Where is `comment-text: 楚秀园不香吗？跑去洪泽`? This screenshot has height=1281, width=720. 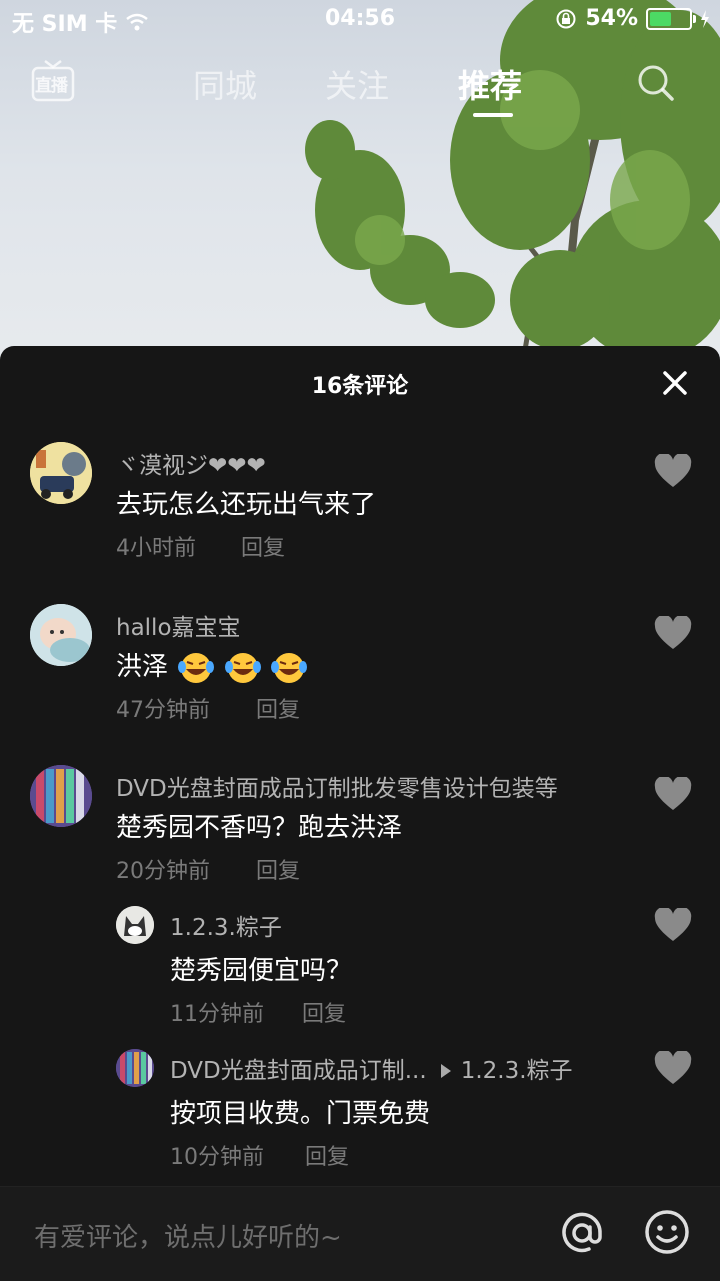 comment-text: 楚秀园不香吗？跑去洪泽 is located at coordinates (259, 828).